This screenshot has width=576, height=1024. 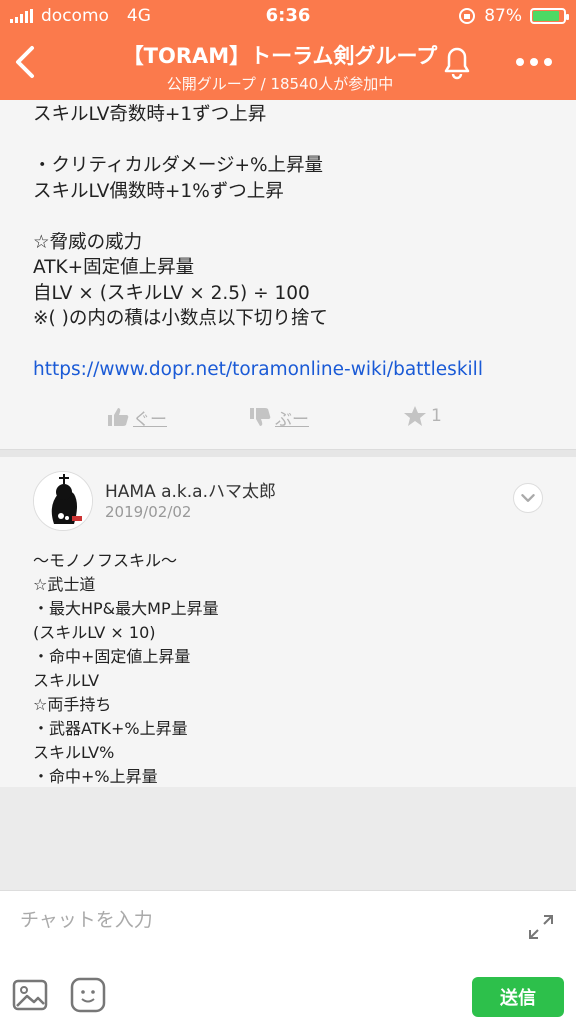 I want to click on more-icon, so click(x=534, y=62).